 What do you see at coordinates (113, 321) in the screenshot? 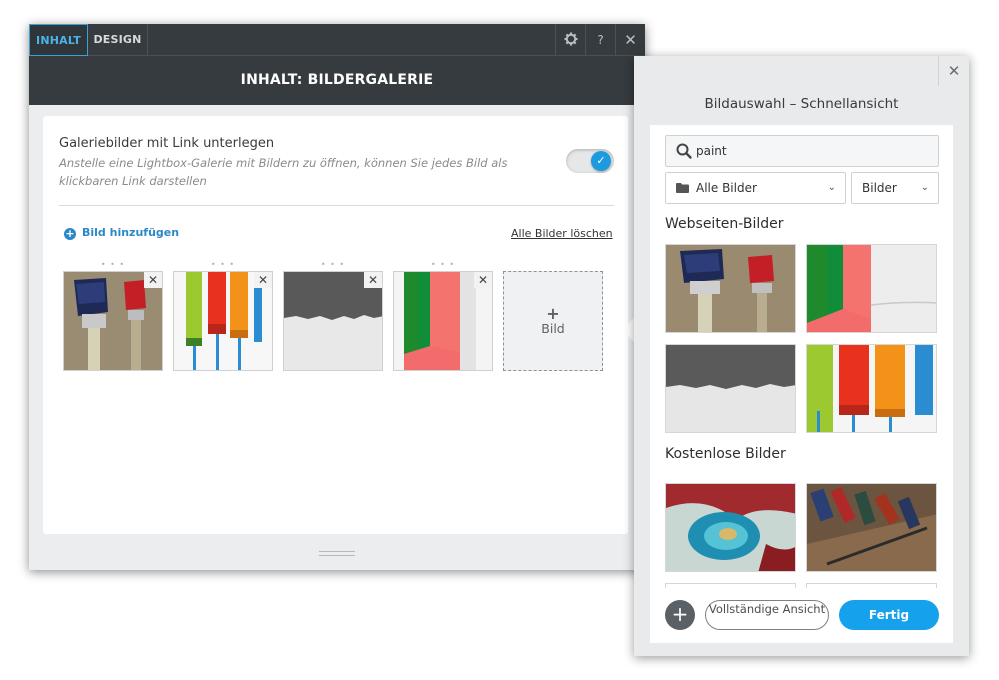
I see `gallery-thumb-brushes: ✕` at bounding box center [113, 321].